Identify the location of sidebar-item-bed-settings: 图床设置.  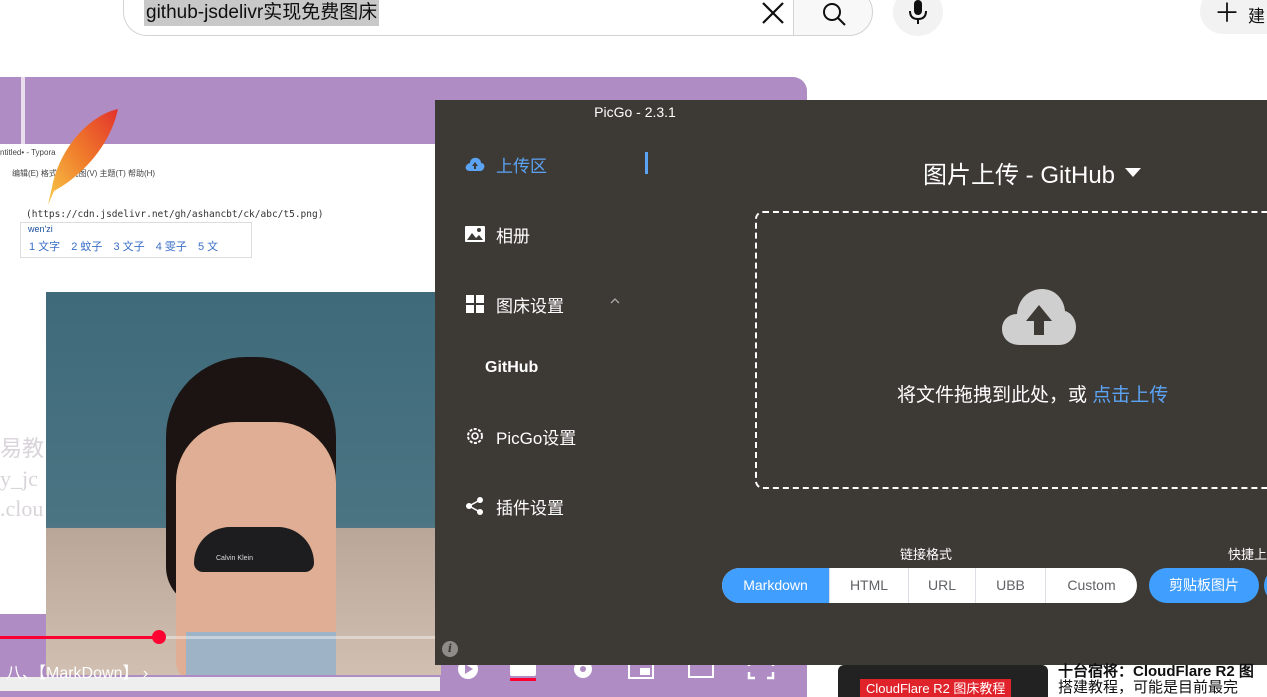
(514, 304).